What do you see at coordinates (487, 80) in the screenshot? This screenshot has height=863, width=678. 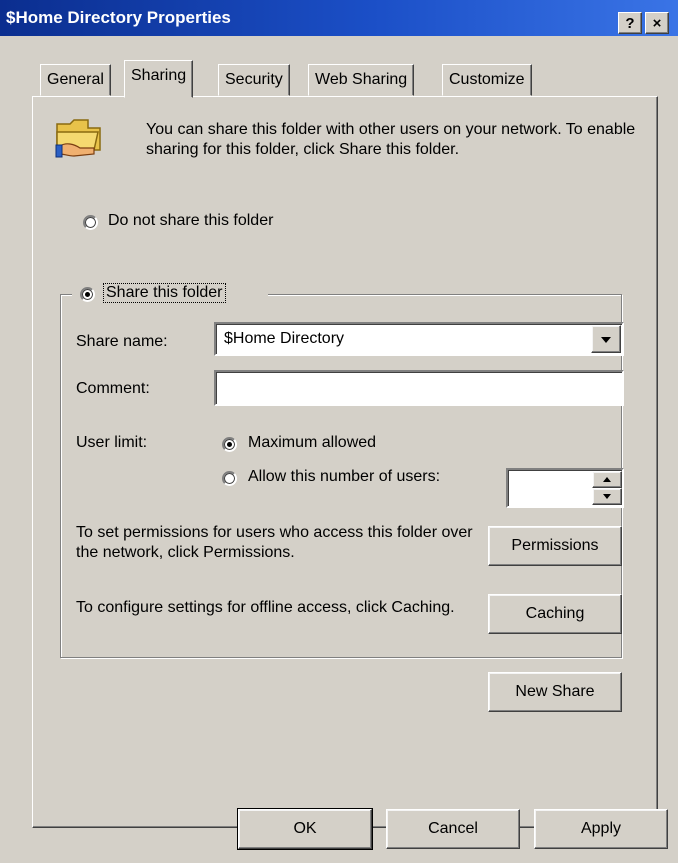 I see `tab-customize: Customize` at bounding box center [487, 80].